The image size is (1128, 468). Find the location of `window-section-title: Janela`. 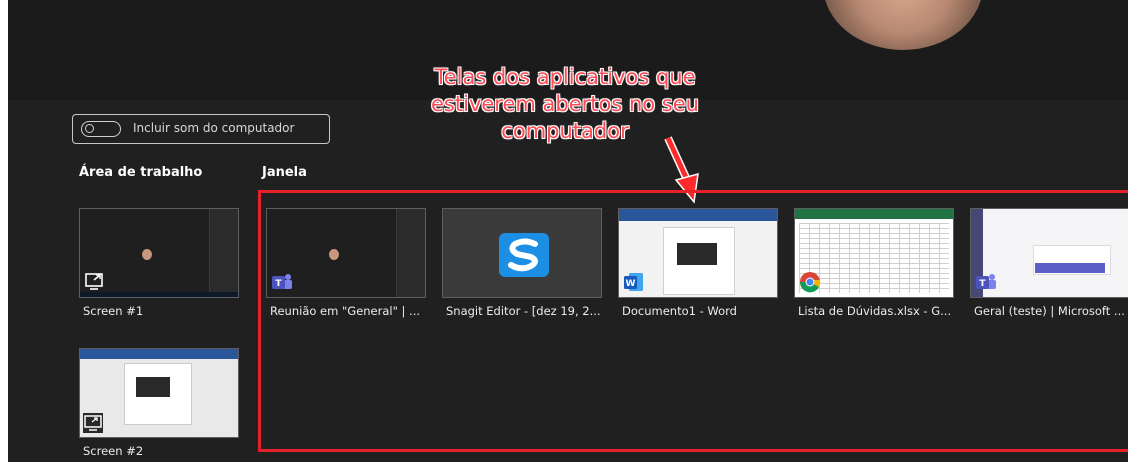

window-section-title: Janela is located at coordinates (284, 172).